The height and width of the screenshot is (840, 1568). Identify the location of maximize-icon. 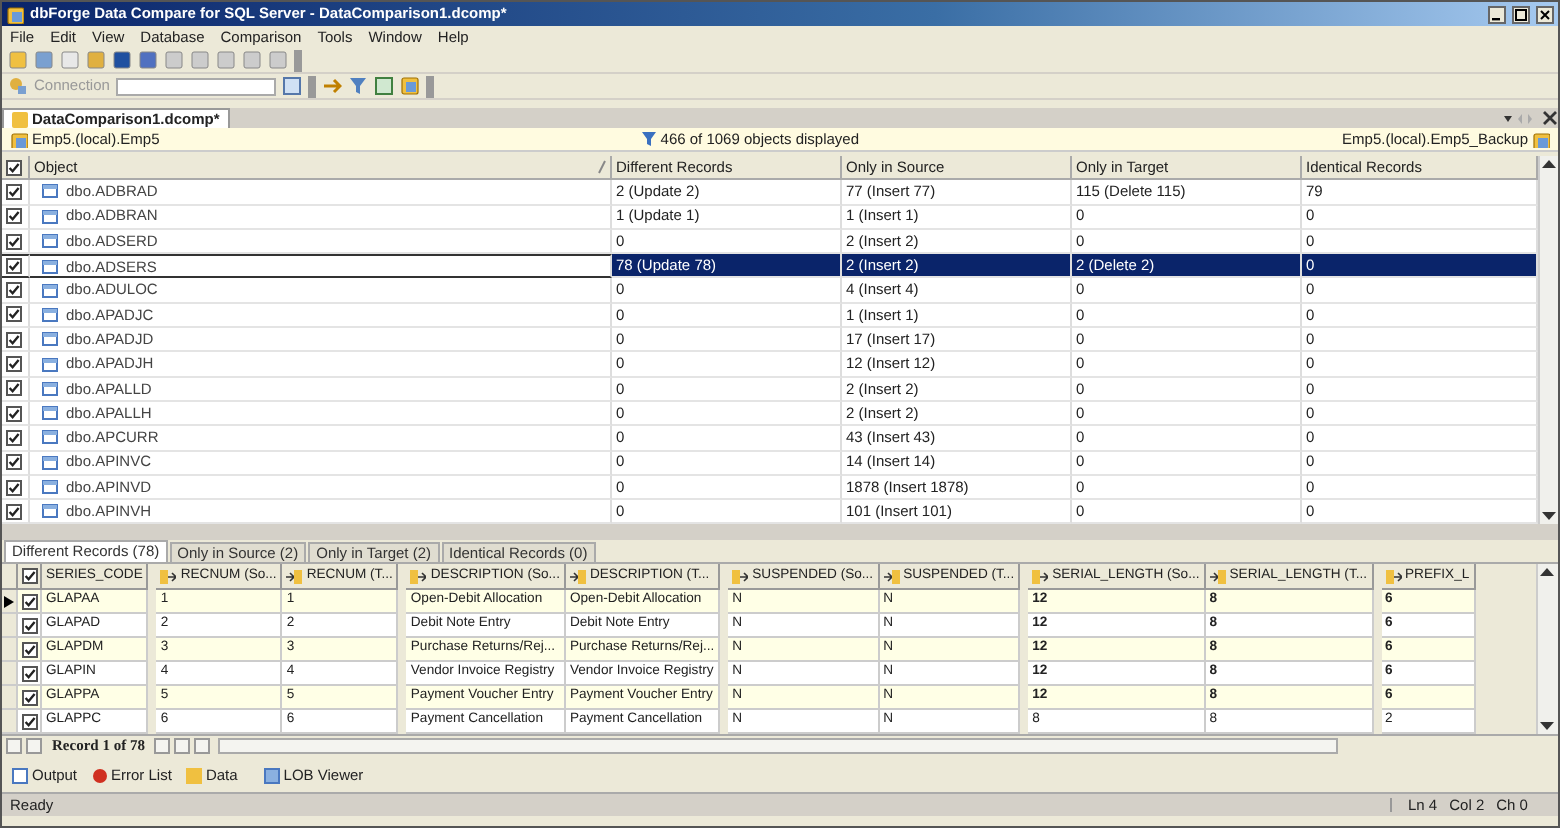
(1521, 14).